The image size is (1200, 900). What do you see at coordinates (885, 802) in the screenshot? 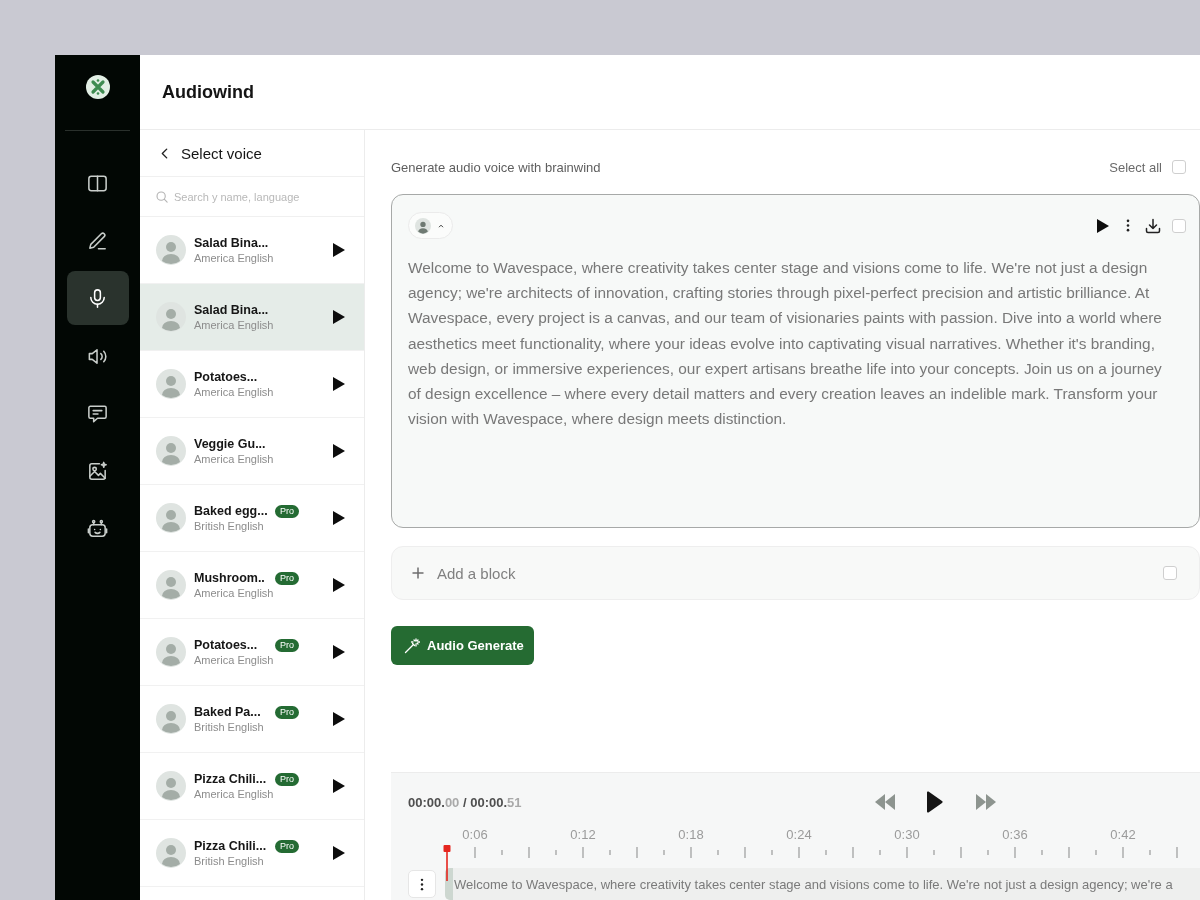
I see `rewind-icon` at bounding box center [885, 802].